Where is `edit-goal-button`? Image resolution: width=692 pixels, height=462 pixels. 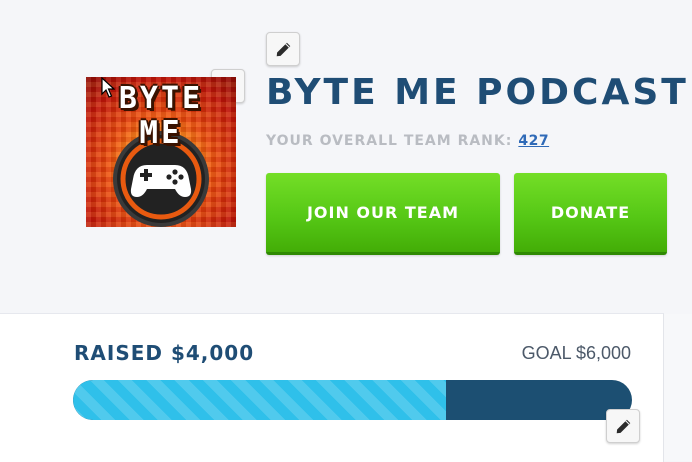 edit-goal-button is located at coordinates (623, 426).